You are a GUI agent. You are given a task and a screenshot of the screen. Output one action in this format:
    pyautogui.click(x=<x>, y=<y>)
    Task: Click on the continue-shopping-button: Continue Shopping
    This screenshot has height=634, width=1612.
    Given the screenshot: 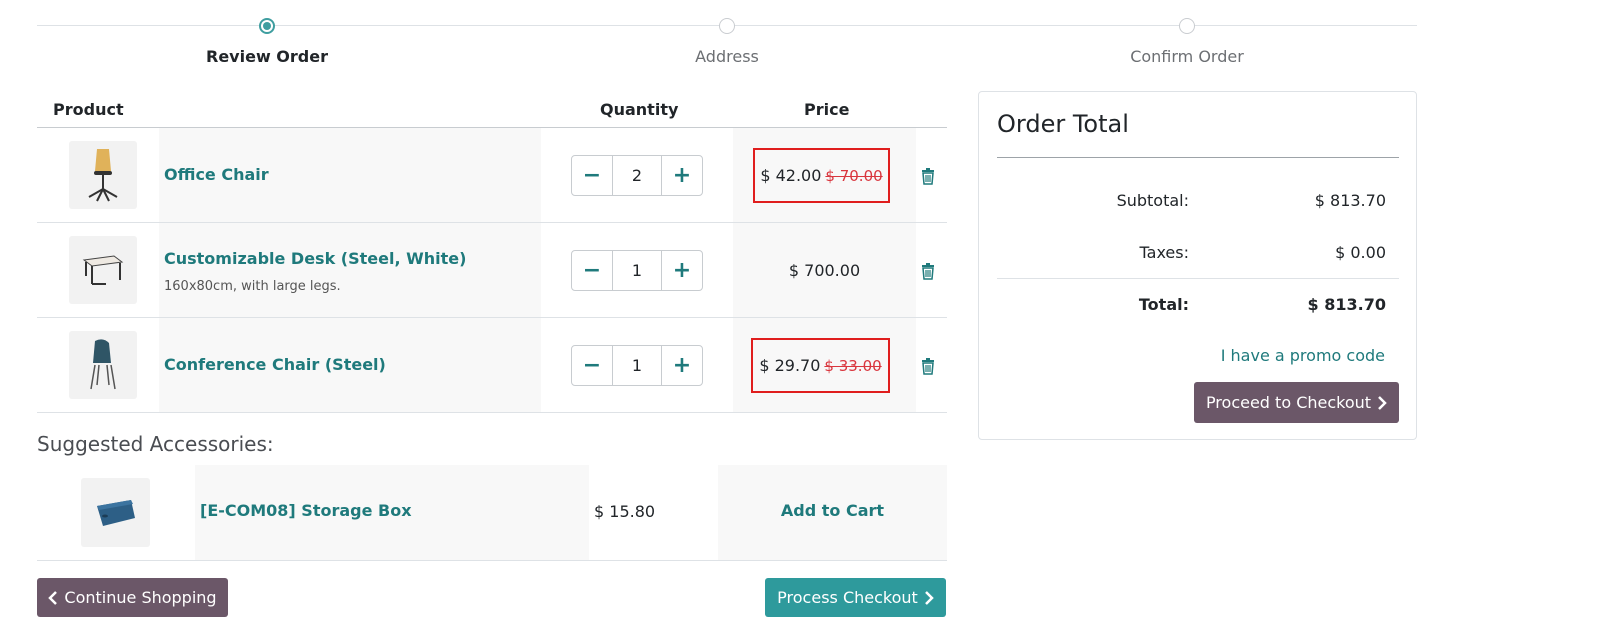 What is the action you would take?
    pyautogui.click(x=132, y=597)
    